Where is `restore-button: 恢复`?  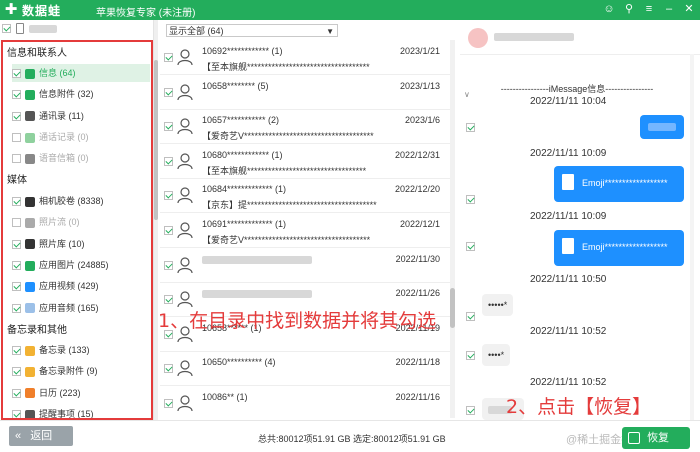
restore-button: 恢复 is located at coordinates (656, 438).